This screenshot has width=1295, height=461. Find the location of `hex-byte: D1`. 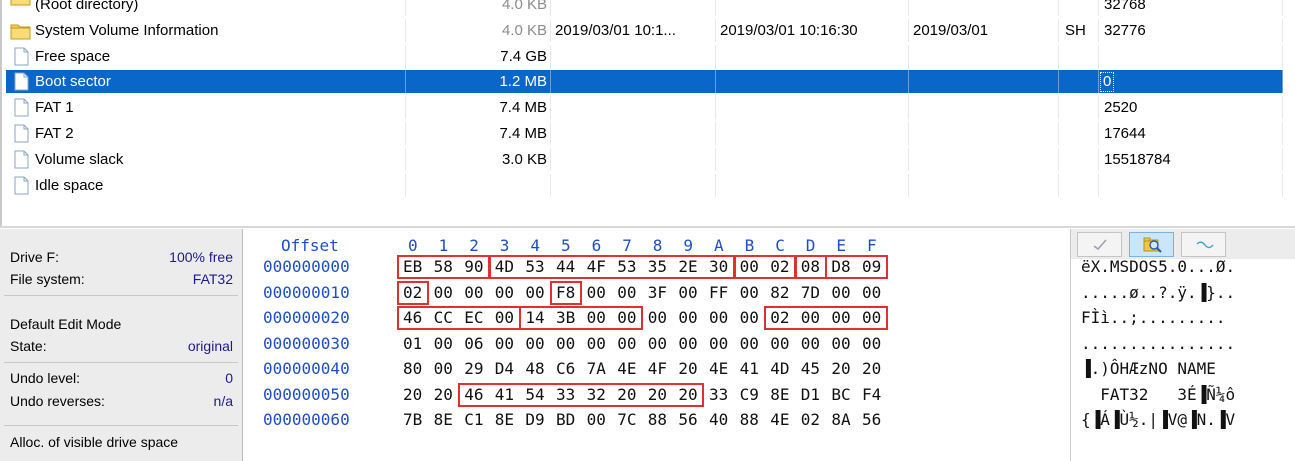

hex-byte: D1 is located at coordinates (810, 394).